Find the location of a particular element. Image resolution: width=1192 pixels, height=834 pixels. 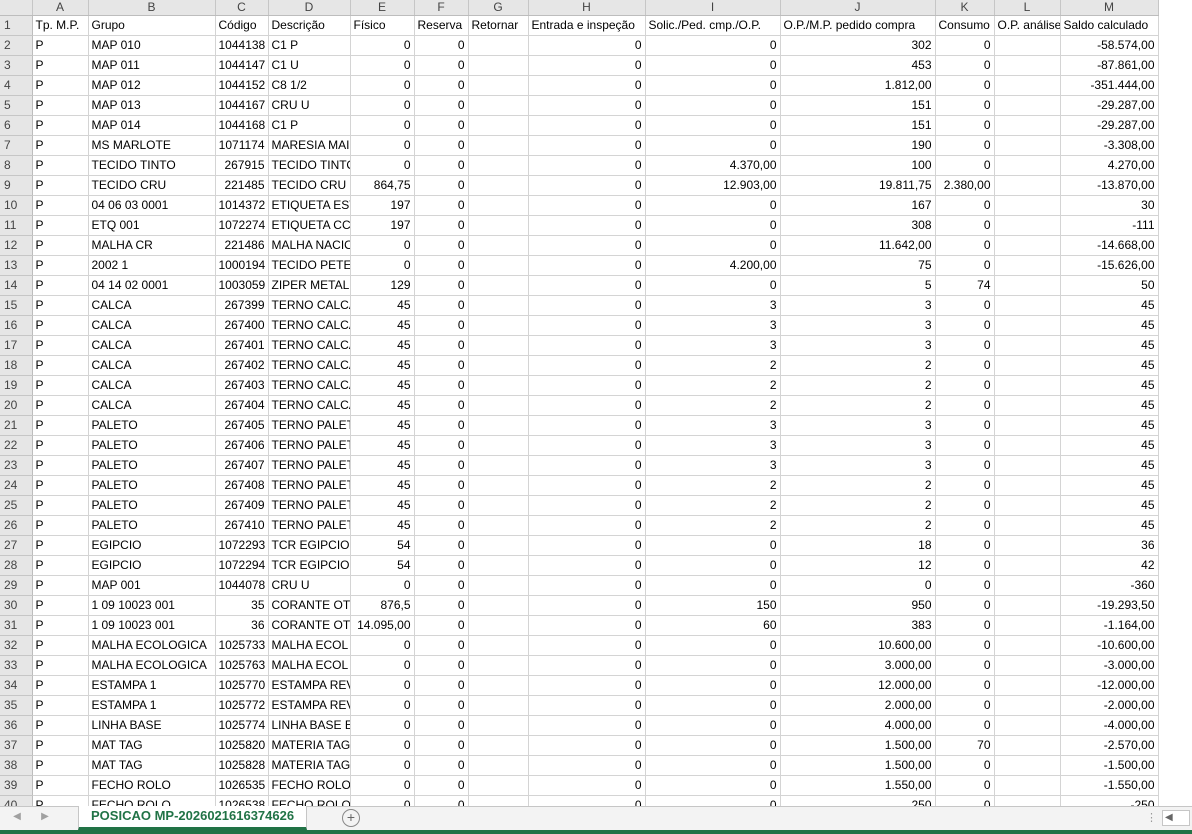

cell-g13 is located at coordinates (498, 265).